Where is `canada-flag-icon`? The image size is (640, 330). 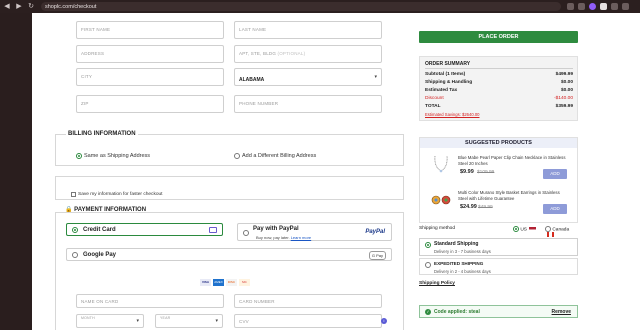 canada-flag-icon is located at coordinates (550, 235).